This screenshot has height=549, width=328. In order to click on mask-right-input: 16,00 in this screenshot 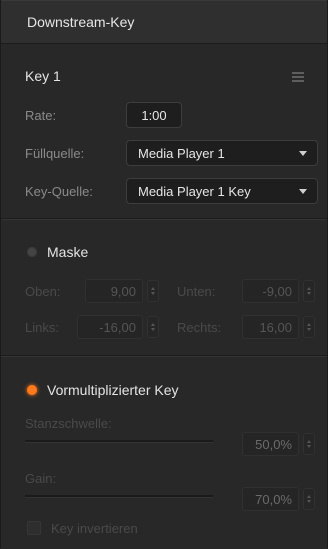, I will do `click(270, 327)`.